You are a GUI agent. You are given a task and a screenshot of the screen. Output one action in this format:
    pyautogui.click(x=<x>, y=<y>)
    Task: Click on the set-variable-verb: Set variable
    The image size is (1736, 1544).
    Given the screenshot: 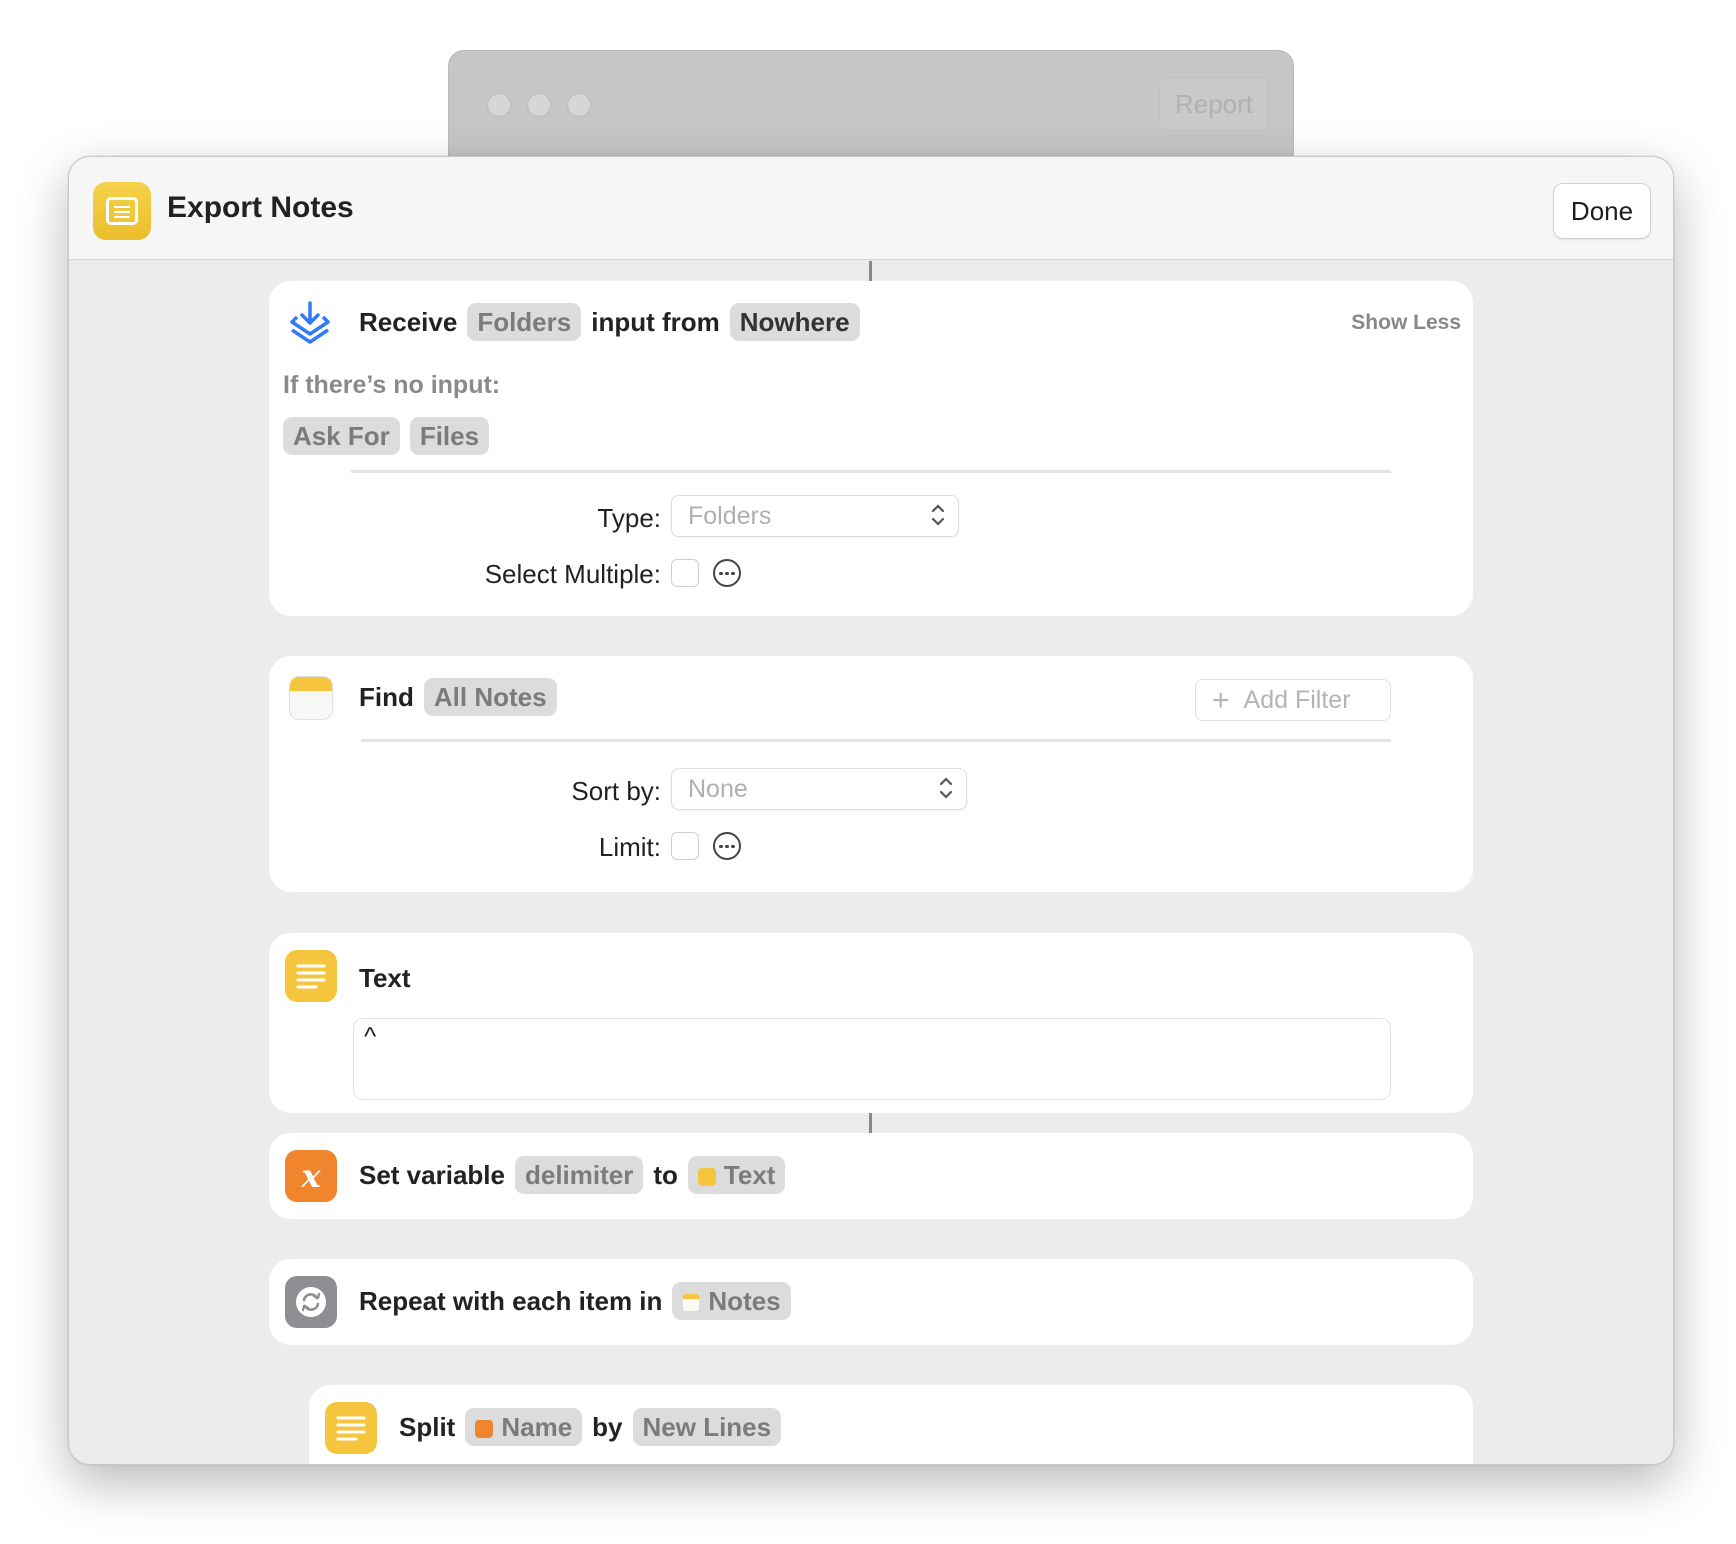 What is the action you would take?
    pyautogui.click(x=432, y=1174)
    